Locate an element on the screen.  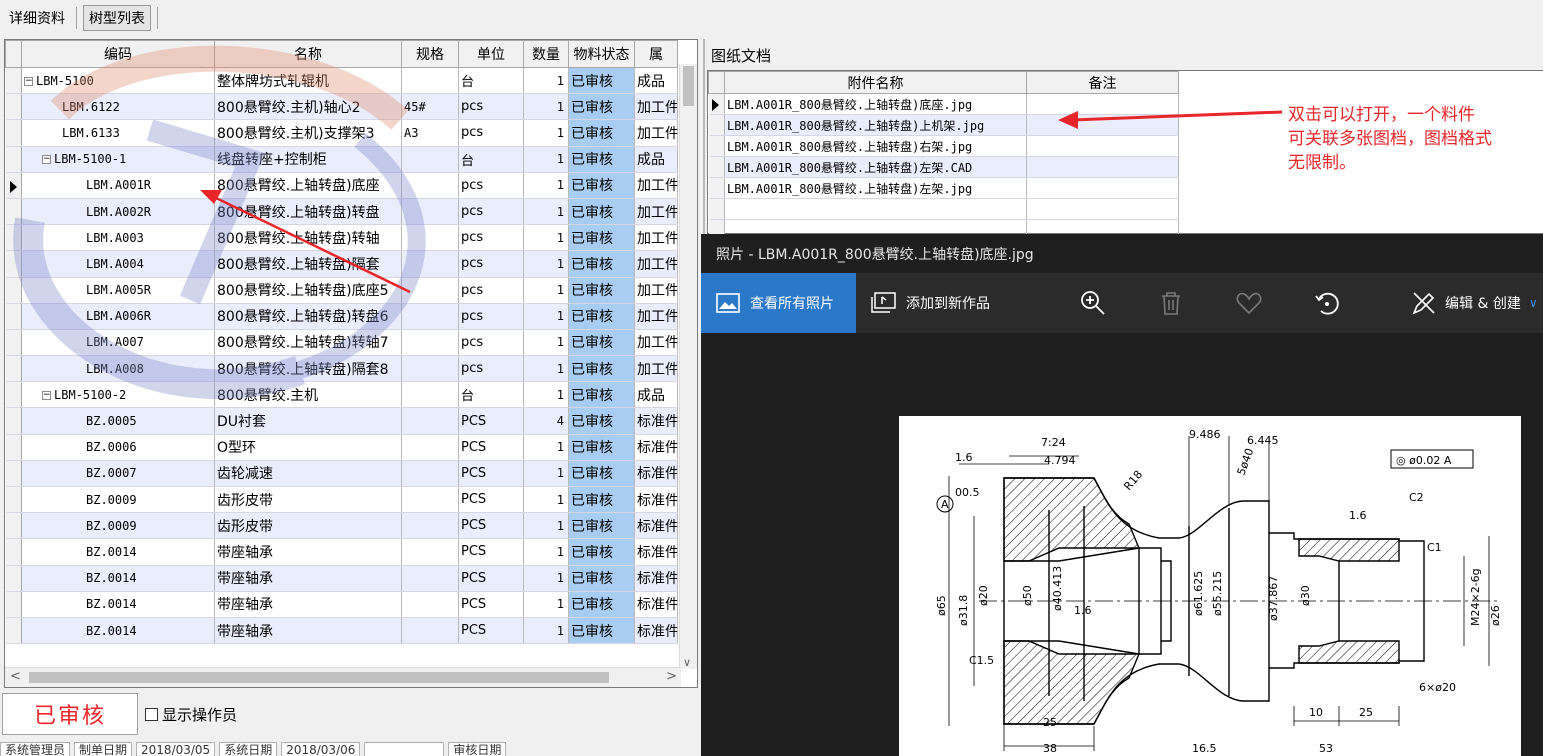
show-operator-toggle: 显示操作员 is located at coordinates (191, 714).